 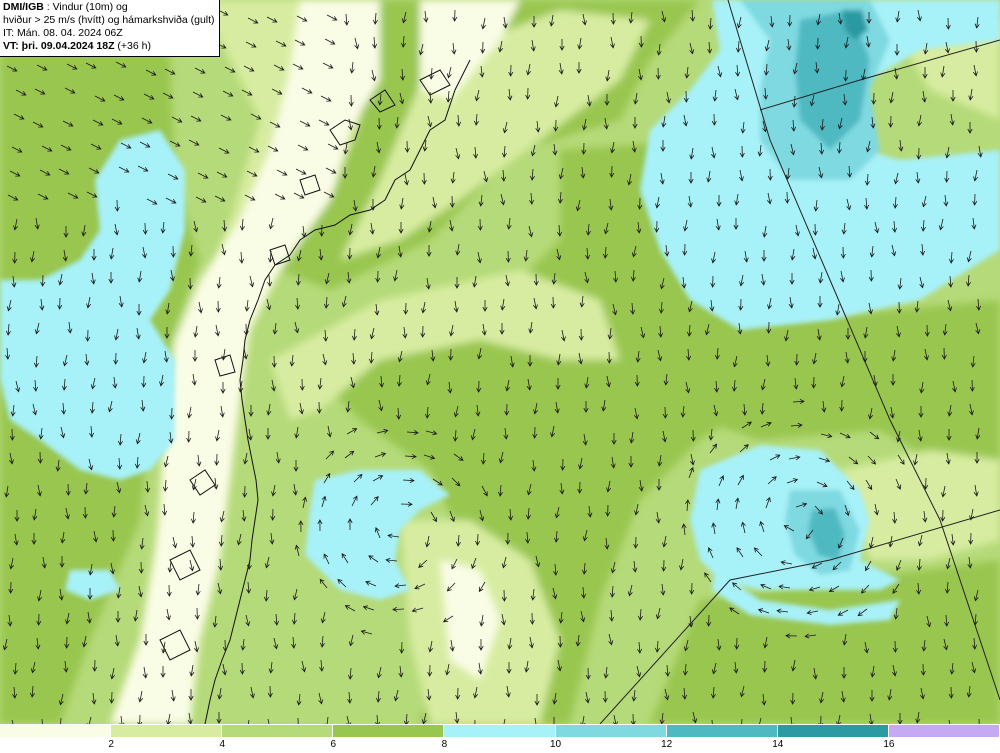 I want to click on legend-tick-label: 12, so click(x=667, y=744).